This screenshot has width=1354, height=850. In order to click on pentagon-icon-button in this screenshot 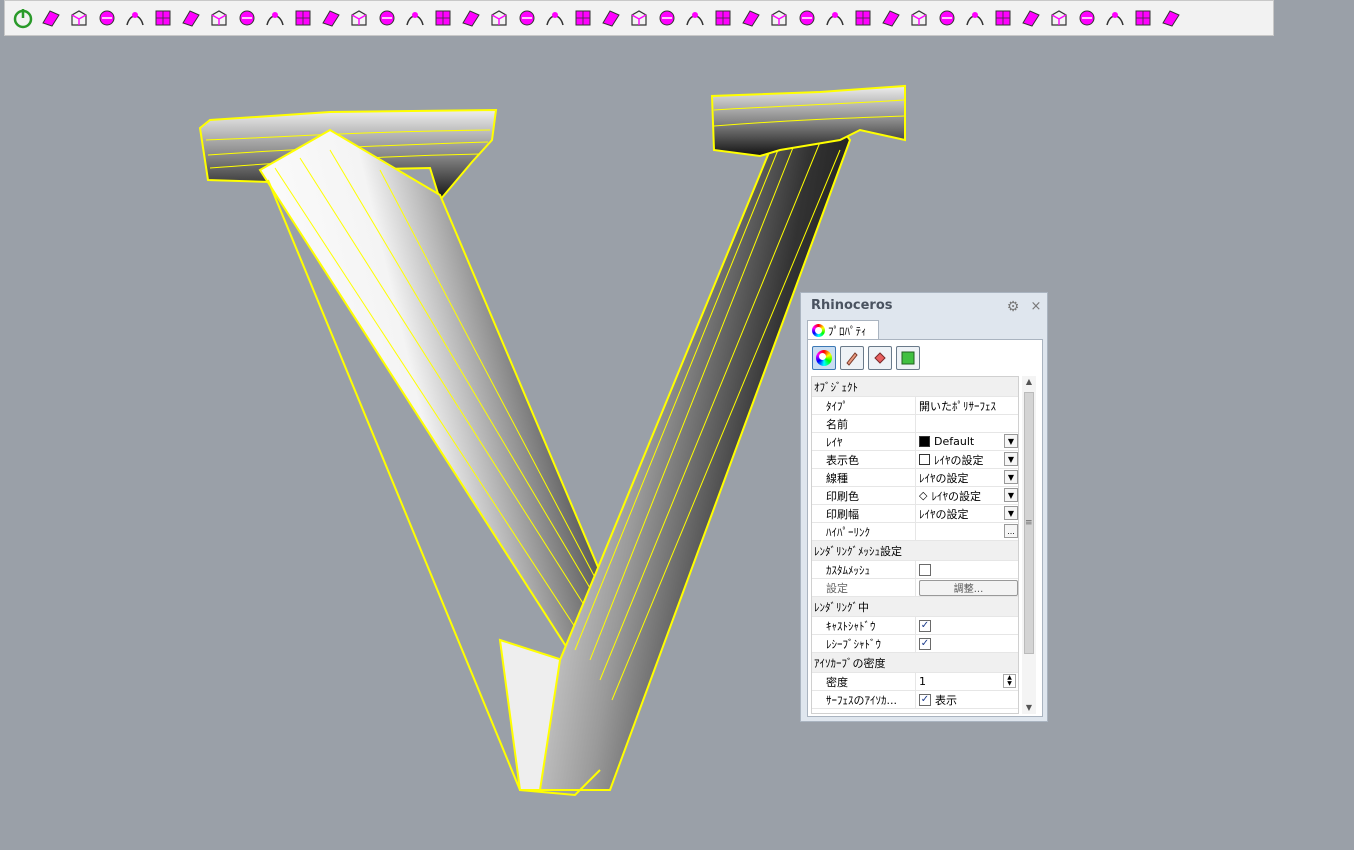, I will do `click(975, 18)`.